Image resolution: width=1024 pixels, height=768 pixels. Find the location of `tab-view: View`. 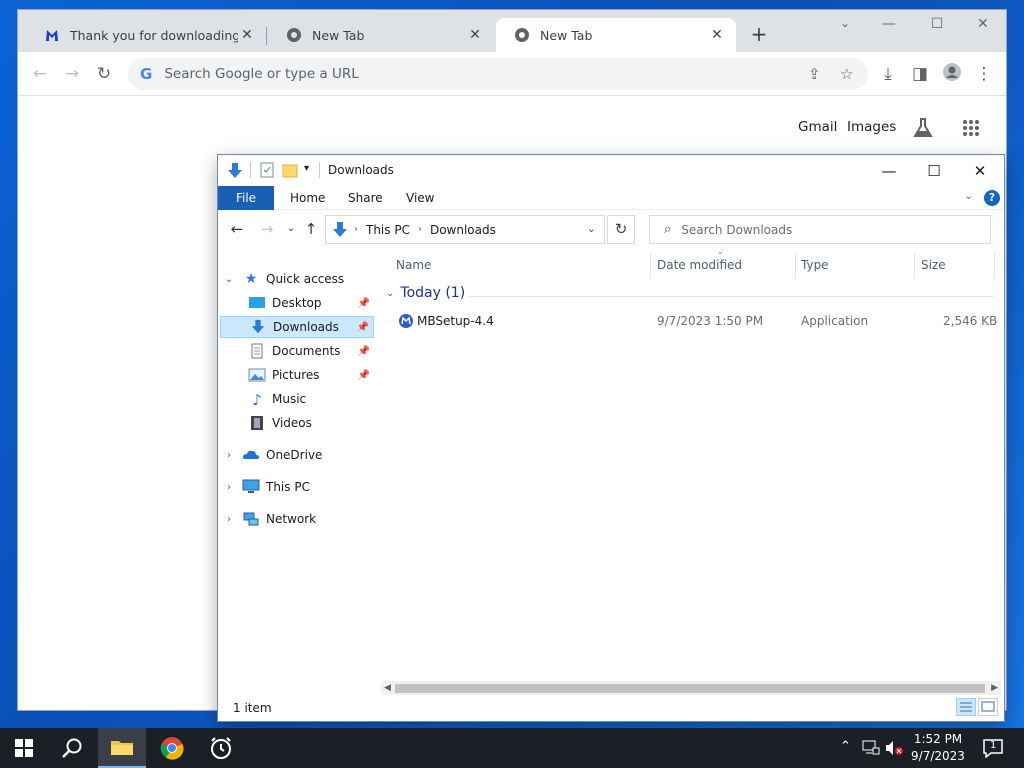

tab-view: View is located at coordinates (420, 198).